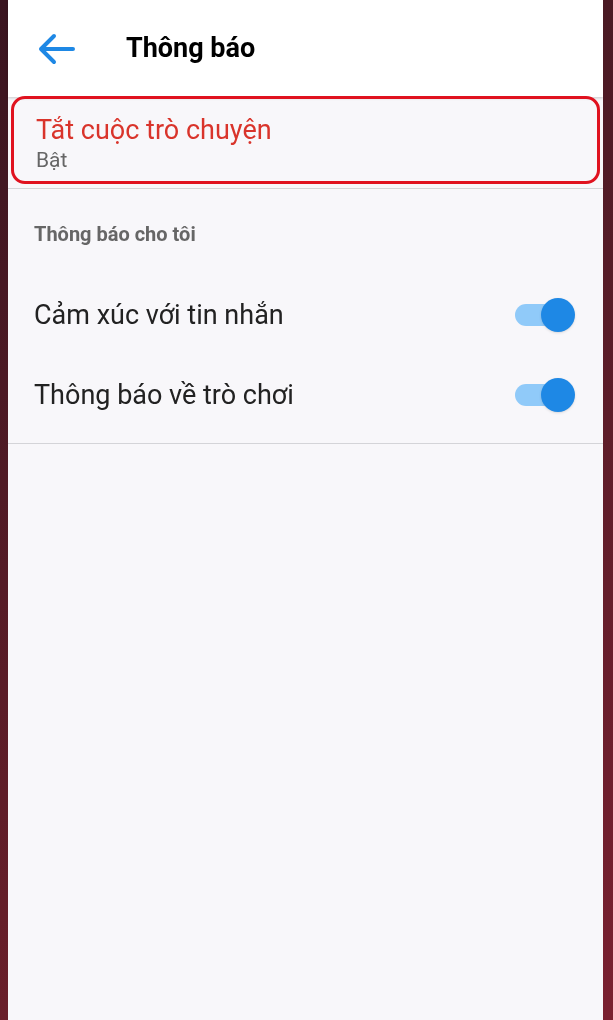 Image resolution: width=613 pixels, height=1020 pixels. I want to click on toggle-label: Cảm xúc với tin nhắn, so click(159, 315).